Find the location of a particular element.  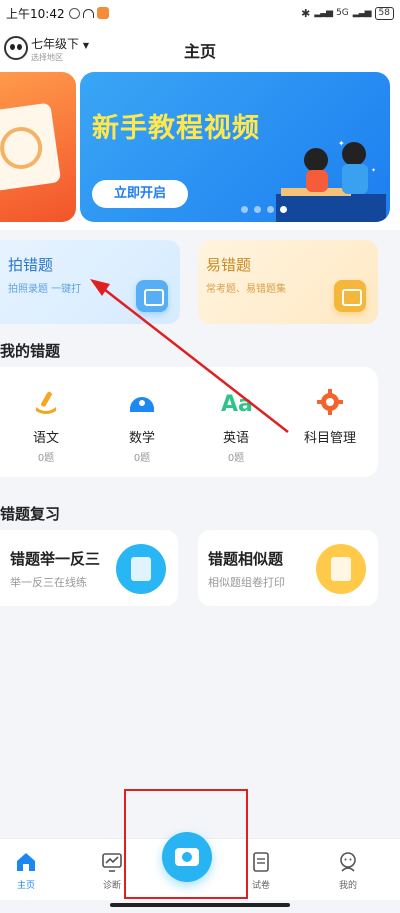

review-heading: 错题复习 is located at coordinates (30, 514).